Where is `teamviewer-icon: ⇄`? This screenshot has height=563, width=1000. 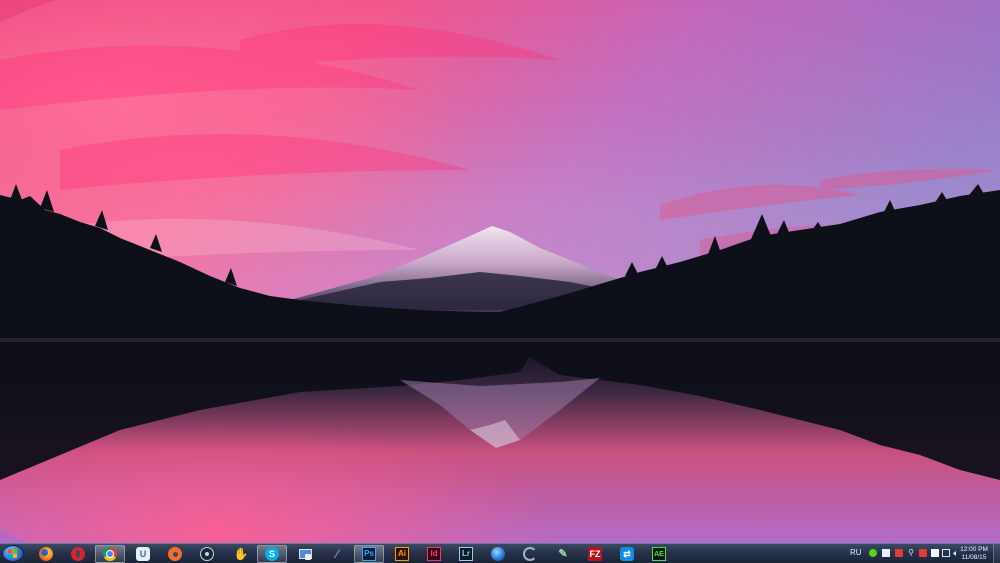
teamviewer-icon: ⇄ is located at coordinates (627, 554).